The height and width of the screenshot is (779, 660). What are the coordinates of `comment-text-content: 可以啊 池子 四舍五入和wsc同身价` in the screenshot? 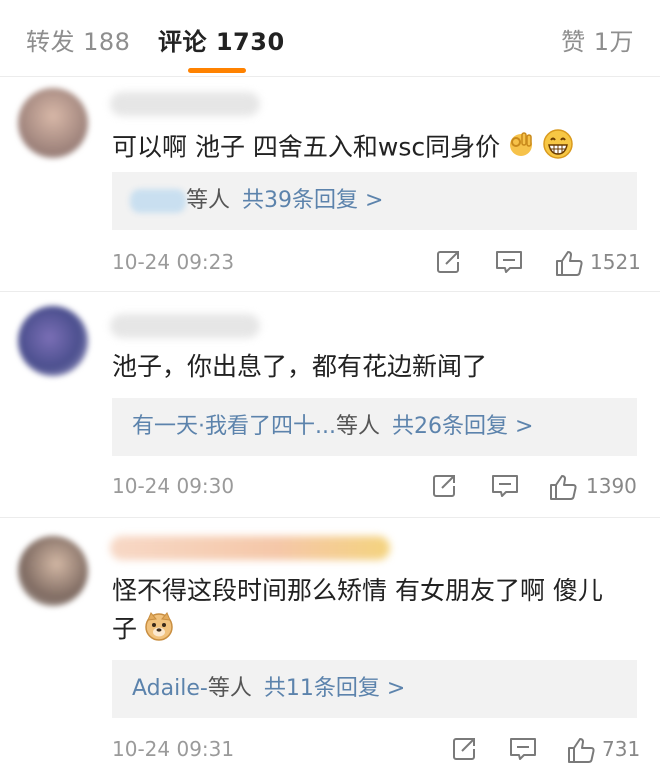 It's located at (306, 147).